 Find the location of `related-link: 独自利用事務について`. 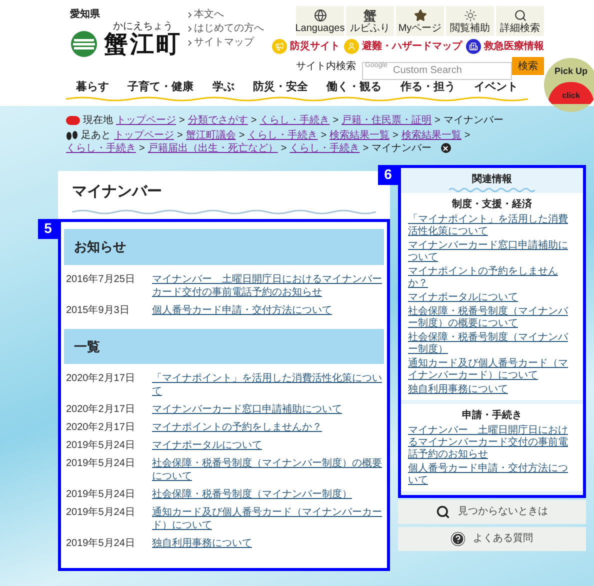

related-link: 独自利用事務について is located at coordinates (492, 390).